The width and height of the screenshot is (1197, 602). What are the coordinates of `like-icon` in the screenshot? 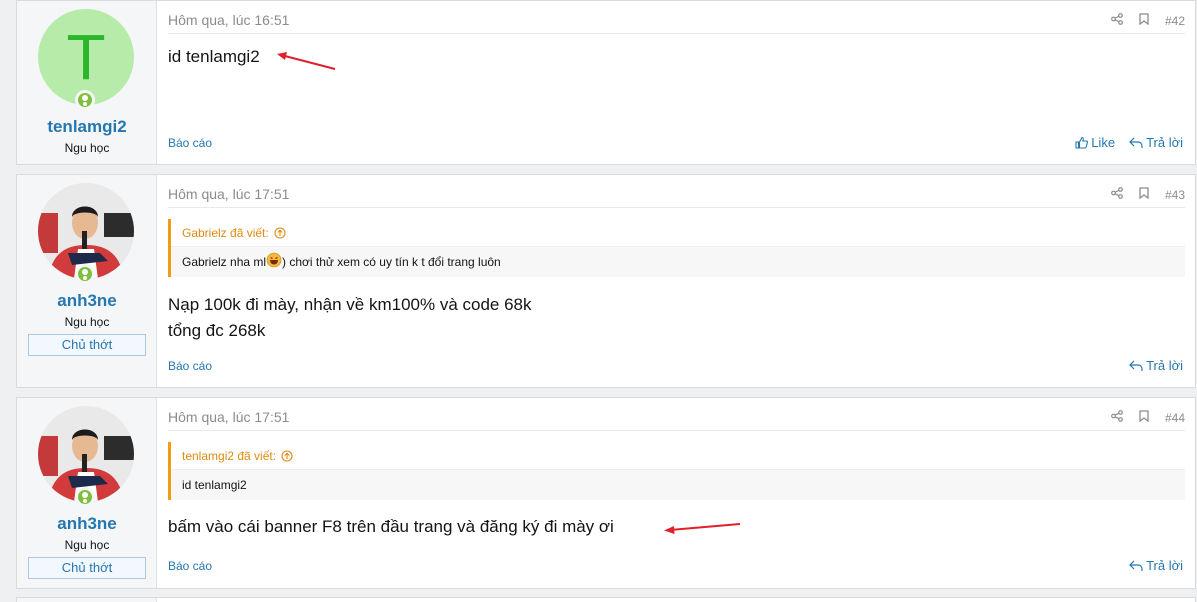 It's located at (1082, 142).